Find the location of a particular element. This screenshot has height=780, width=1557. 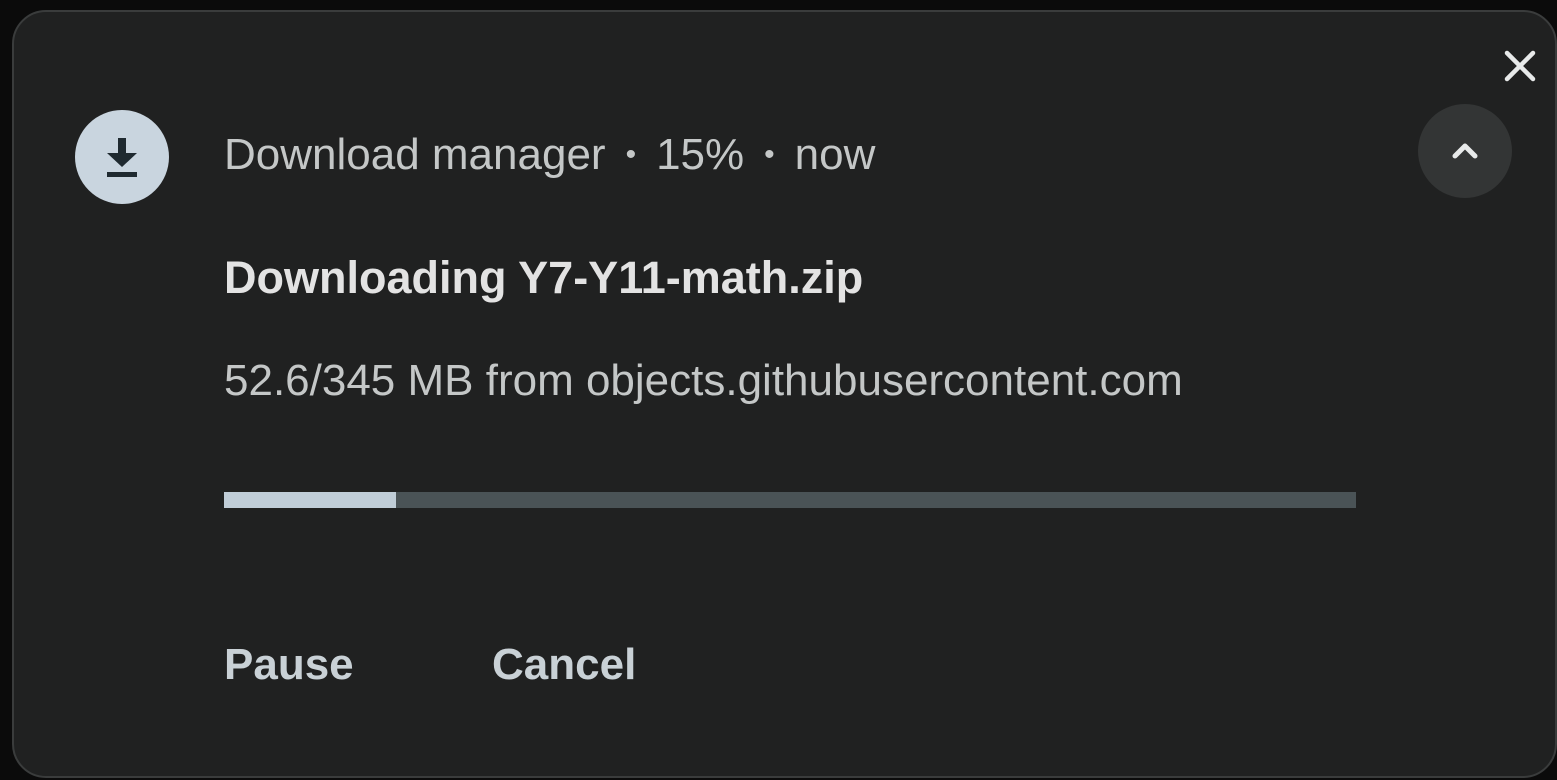

notification-time: now is located at coordinates (835, 154).